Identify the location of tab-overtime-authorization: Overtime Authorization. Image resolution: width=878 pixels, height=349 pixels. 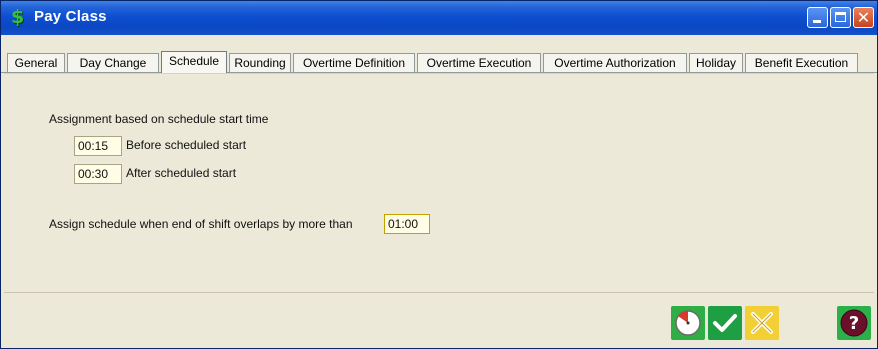
(615, 62).